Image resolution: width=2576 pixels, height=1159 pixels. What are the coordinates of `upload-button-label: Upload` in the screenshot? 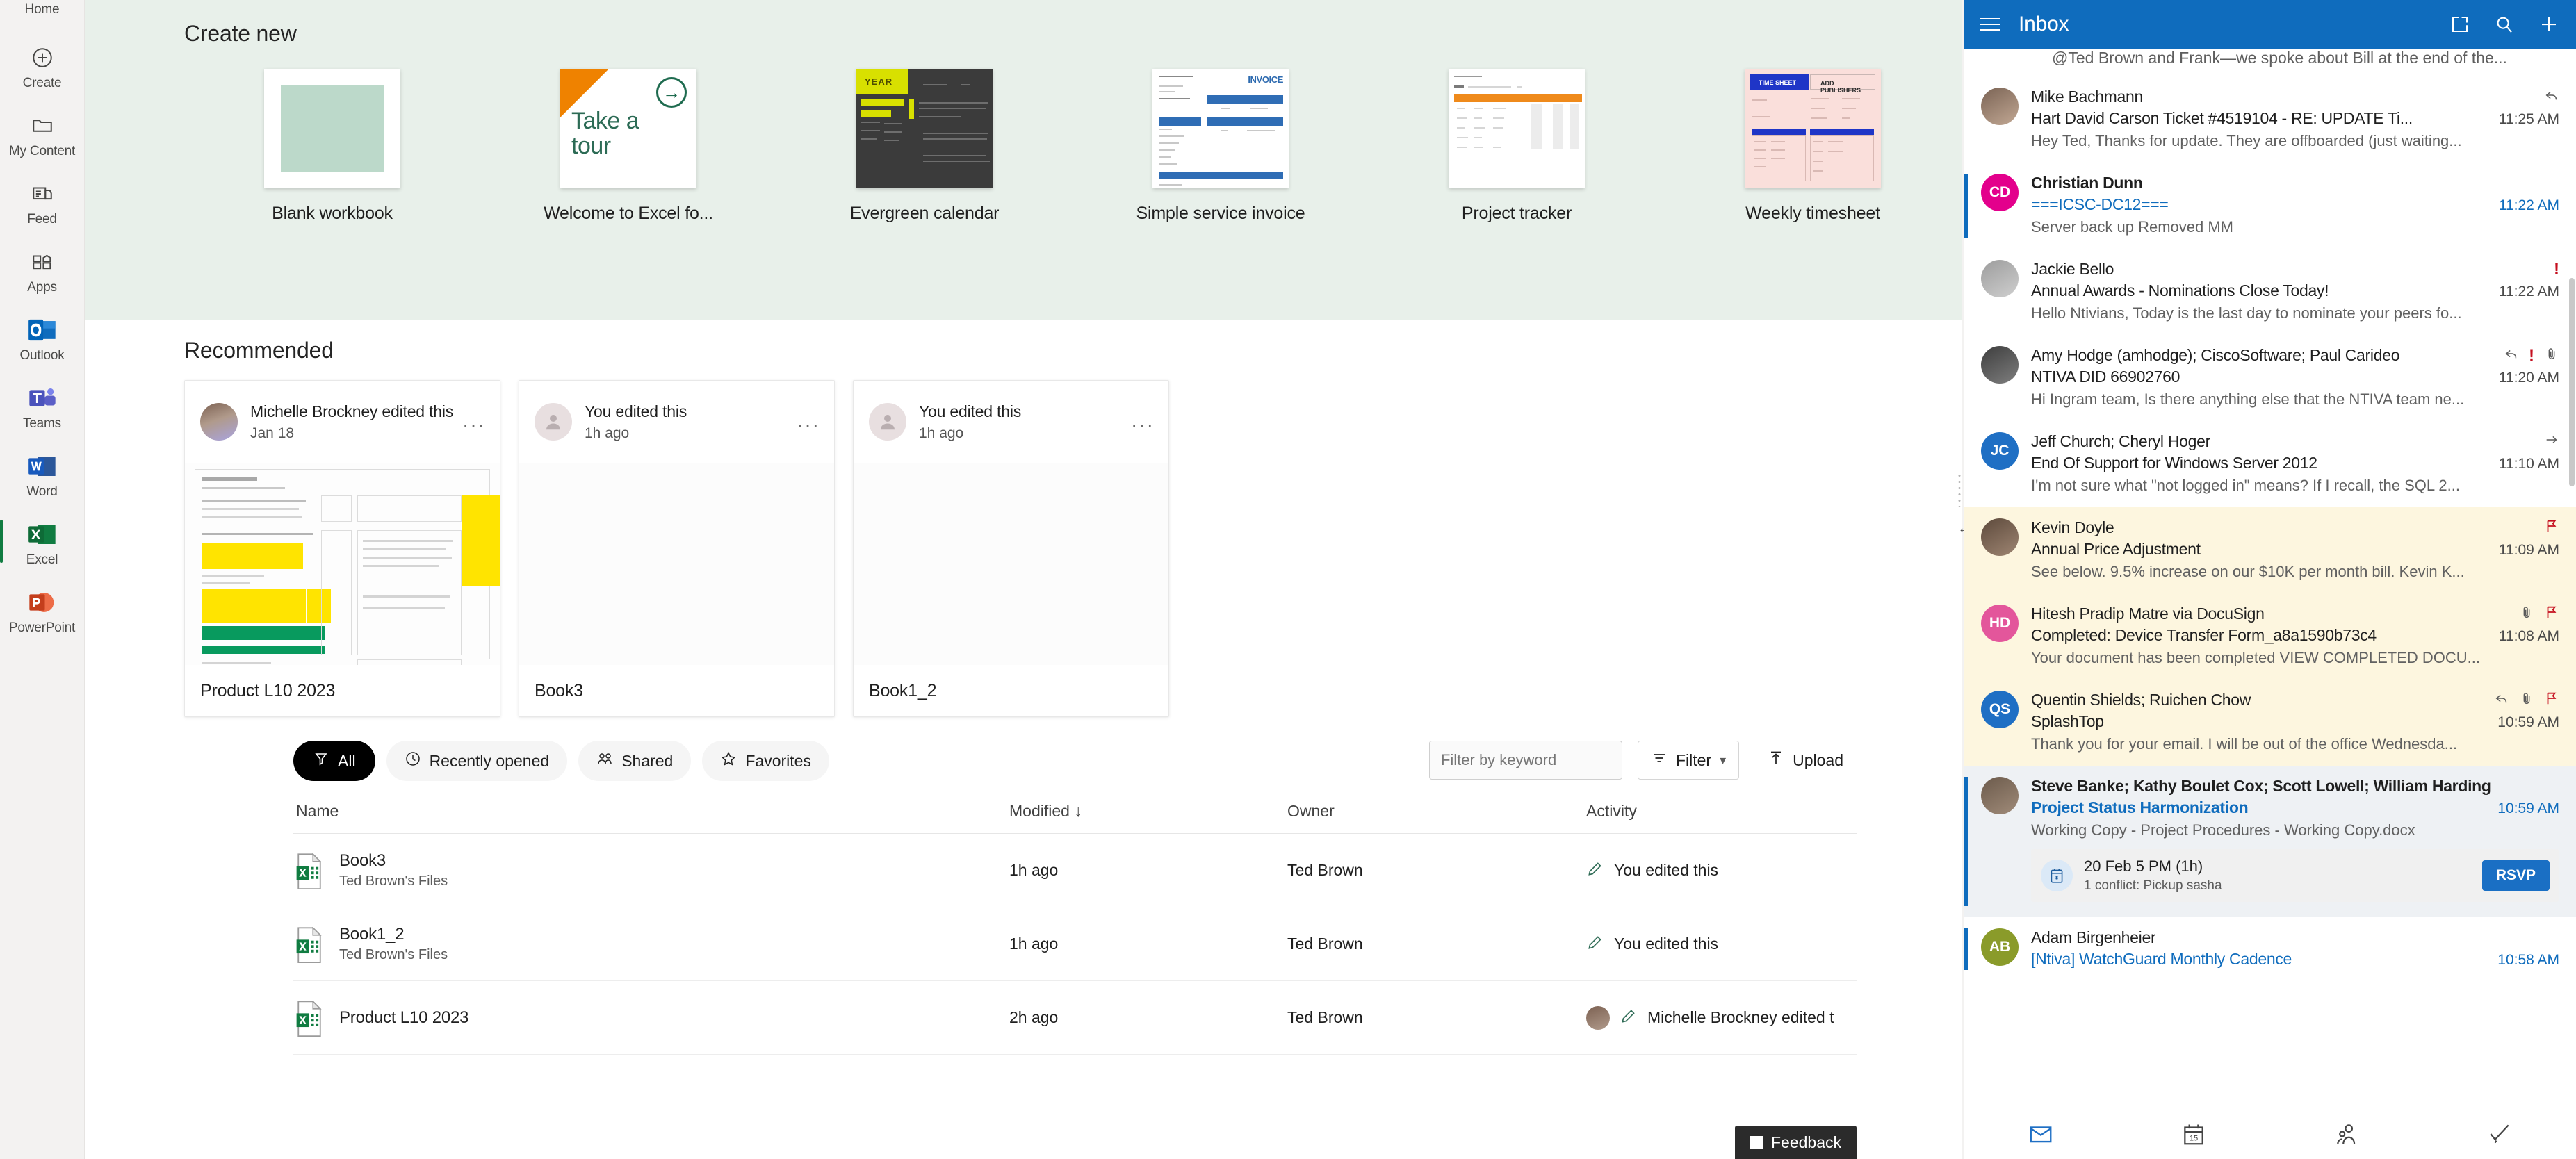 It's located at (1818, 759).